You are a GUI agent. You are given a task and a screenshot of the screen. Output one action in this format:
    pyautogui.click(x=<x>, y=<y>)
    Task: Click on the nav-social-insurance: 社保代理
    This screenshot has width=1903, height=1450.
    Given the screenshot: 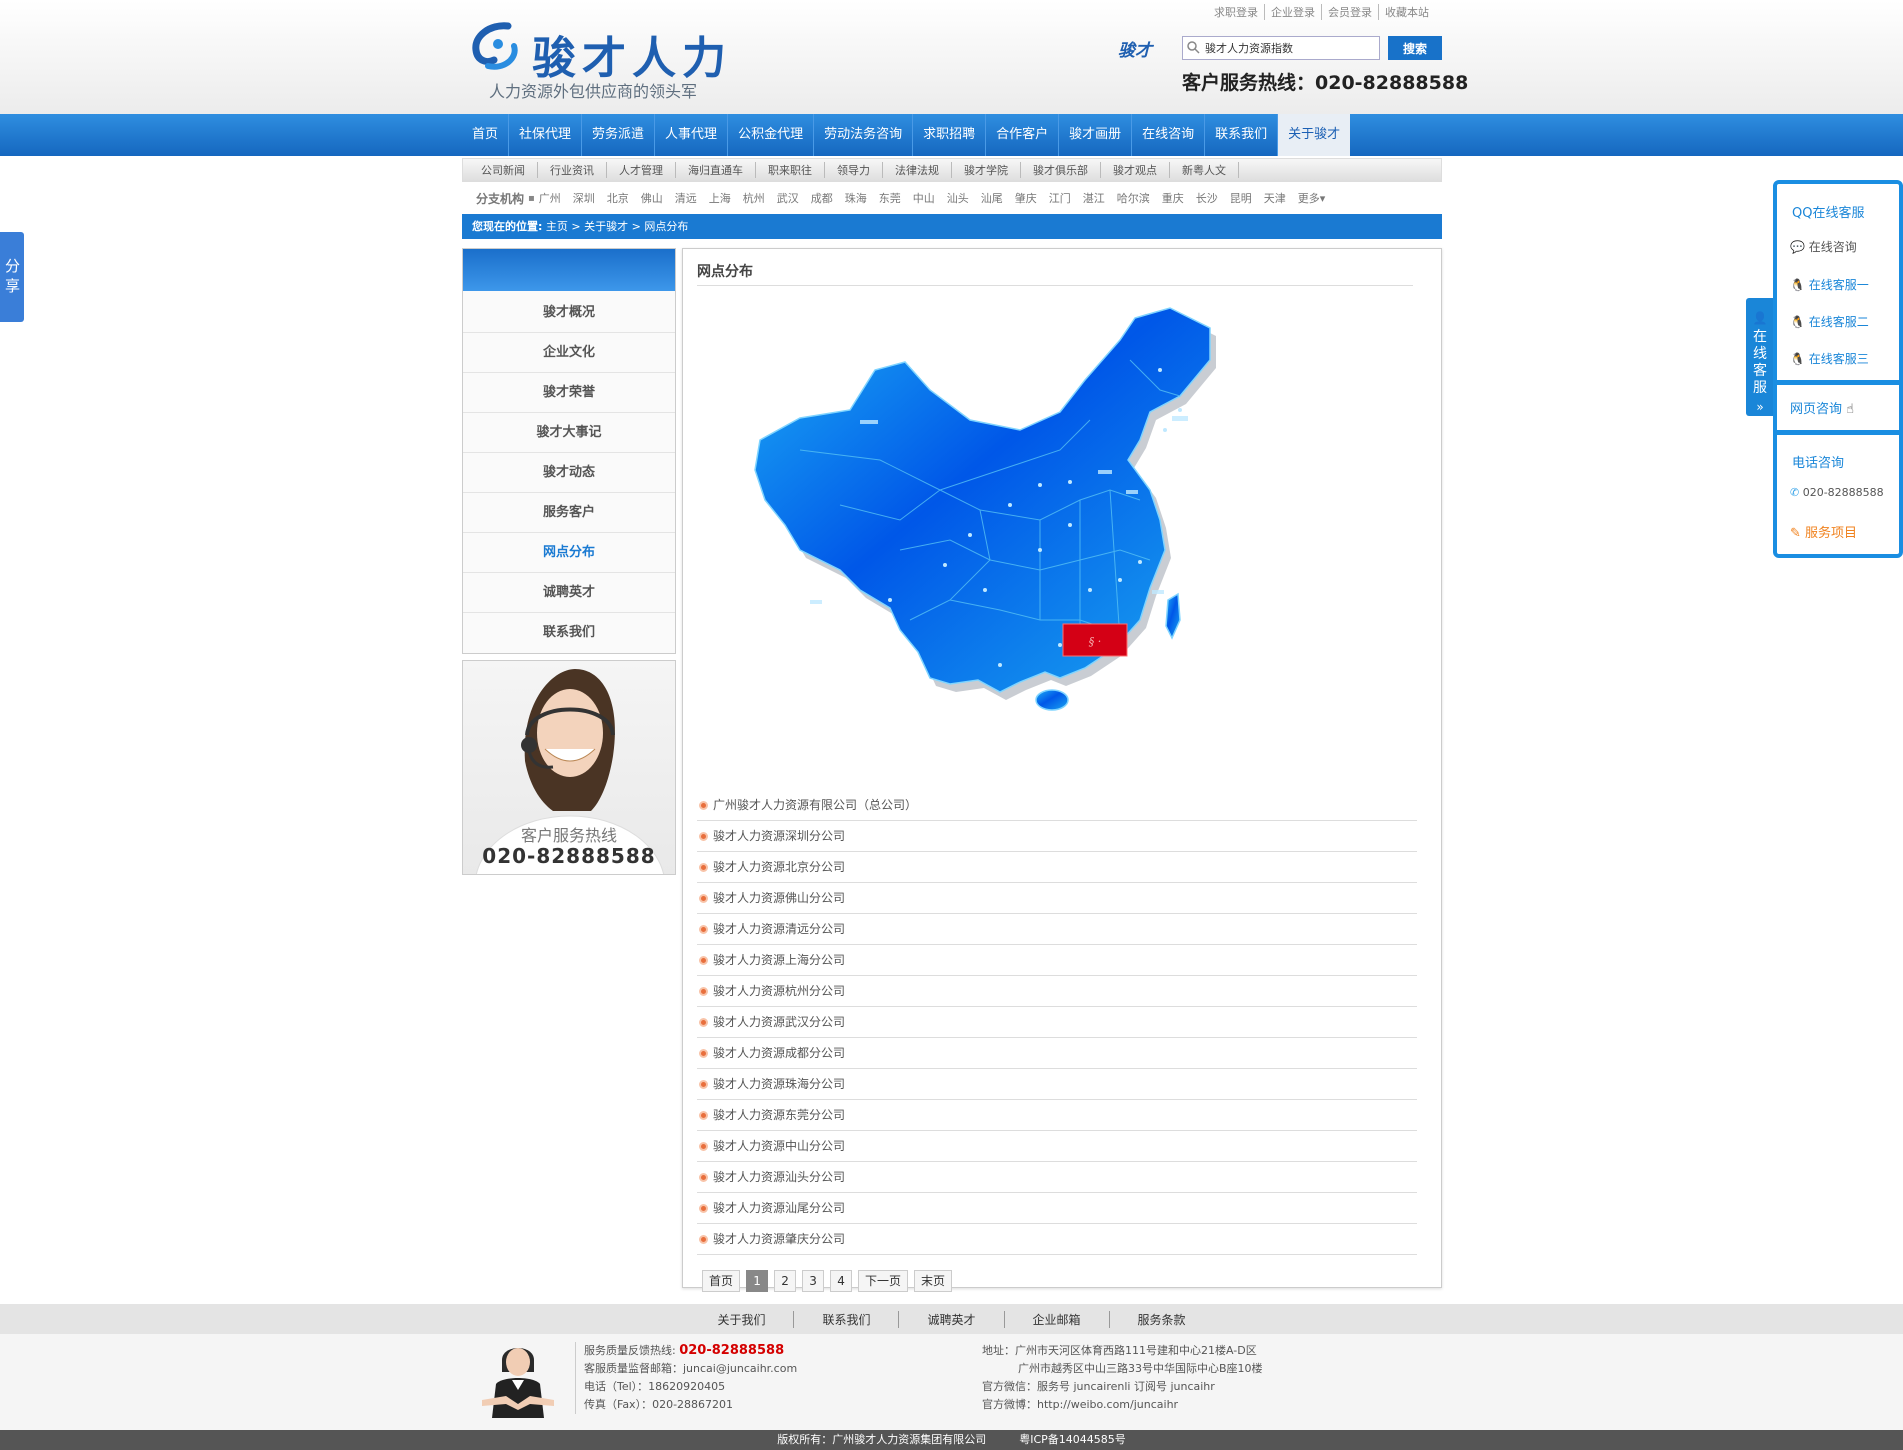 What is the action you would take?
    pyautogui.click(x=546, y=135)
    